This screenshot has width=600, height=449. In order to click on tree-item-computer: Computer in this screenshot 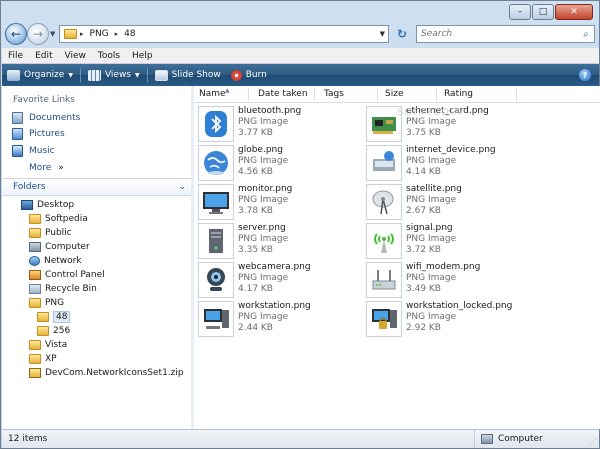, I will do `click(59, 246)`.